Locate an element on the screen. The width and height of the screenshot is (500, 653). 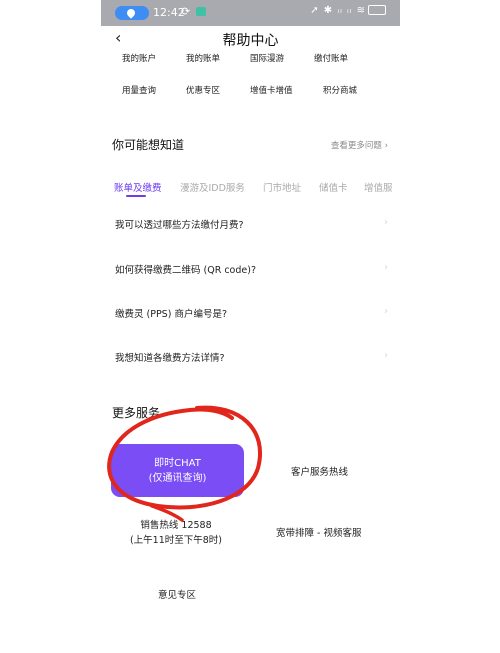
feedback-zone-button: 意见专区 is located at coordinates (177, 594).